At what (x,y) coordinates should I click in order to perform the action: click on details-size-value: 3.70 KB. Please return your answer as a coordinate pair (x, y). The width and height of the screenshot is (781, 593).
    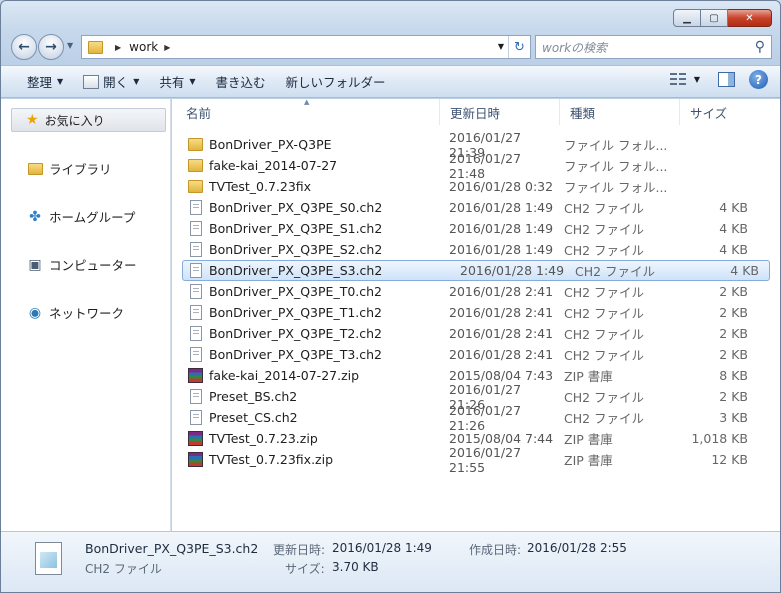
    Looking at the image, I should click on (355, 567).